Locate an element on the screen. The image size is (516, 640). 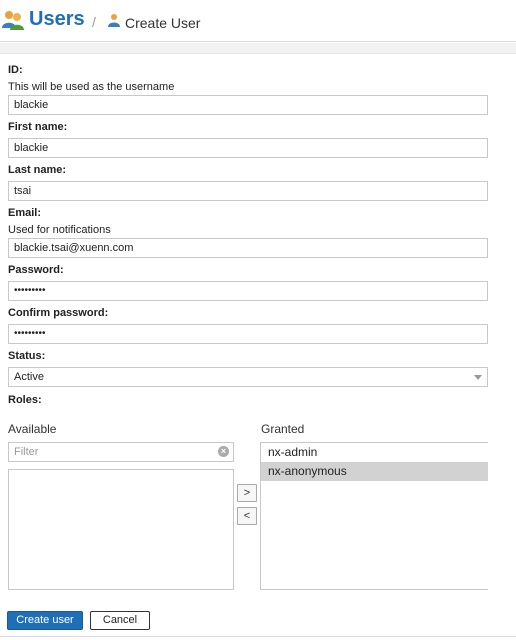
list-item: nx-anonymous is located at coordinates (374, 471).